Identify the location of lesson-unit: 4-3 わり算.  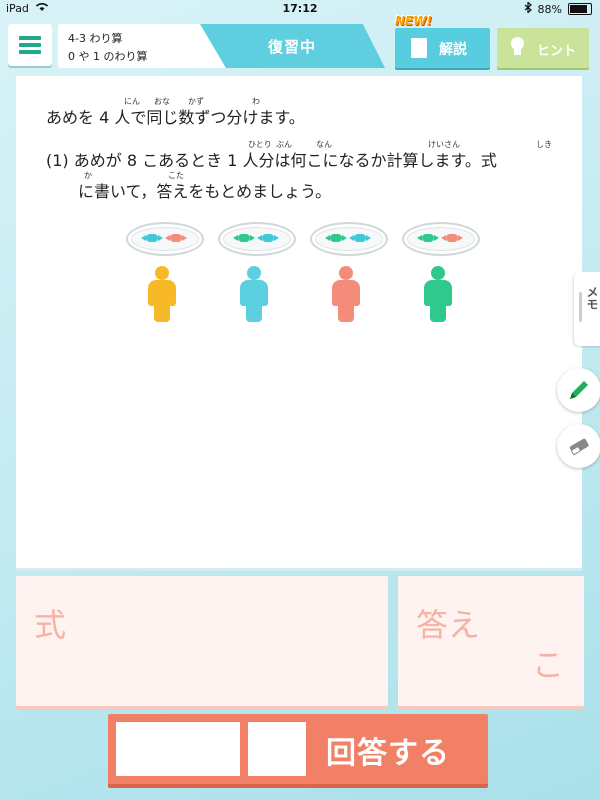
(95, 38).